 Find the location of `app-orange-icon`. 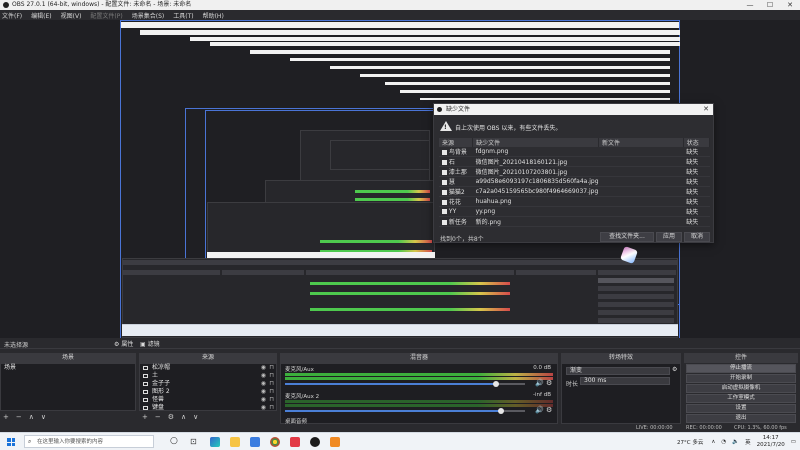

app-orange-icon is located at coordinates (335, 442).